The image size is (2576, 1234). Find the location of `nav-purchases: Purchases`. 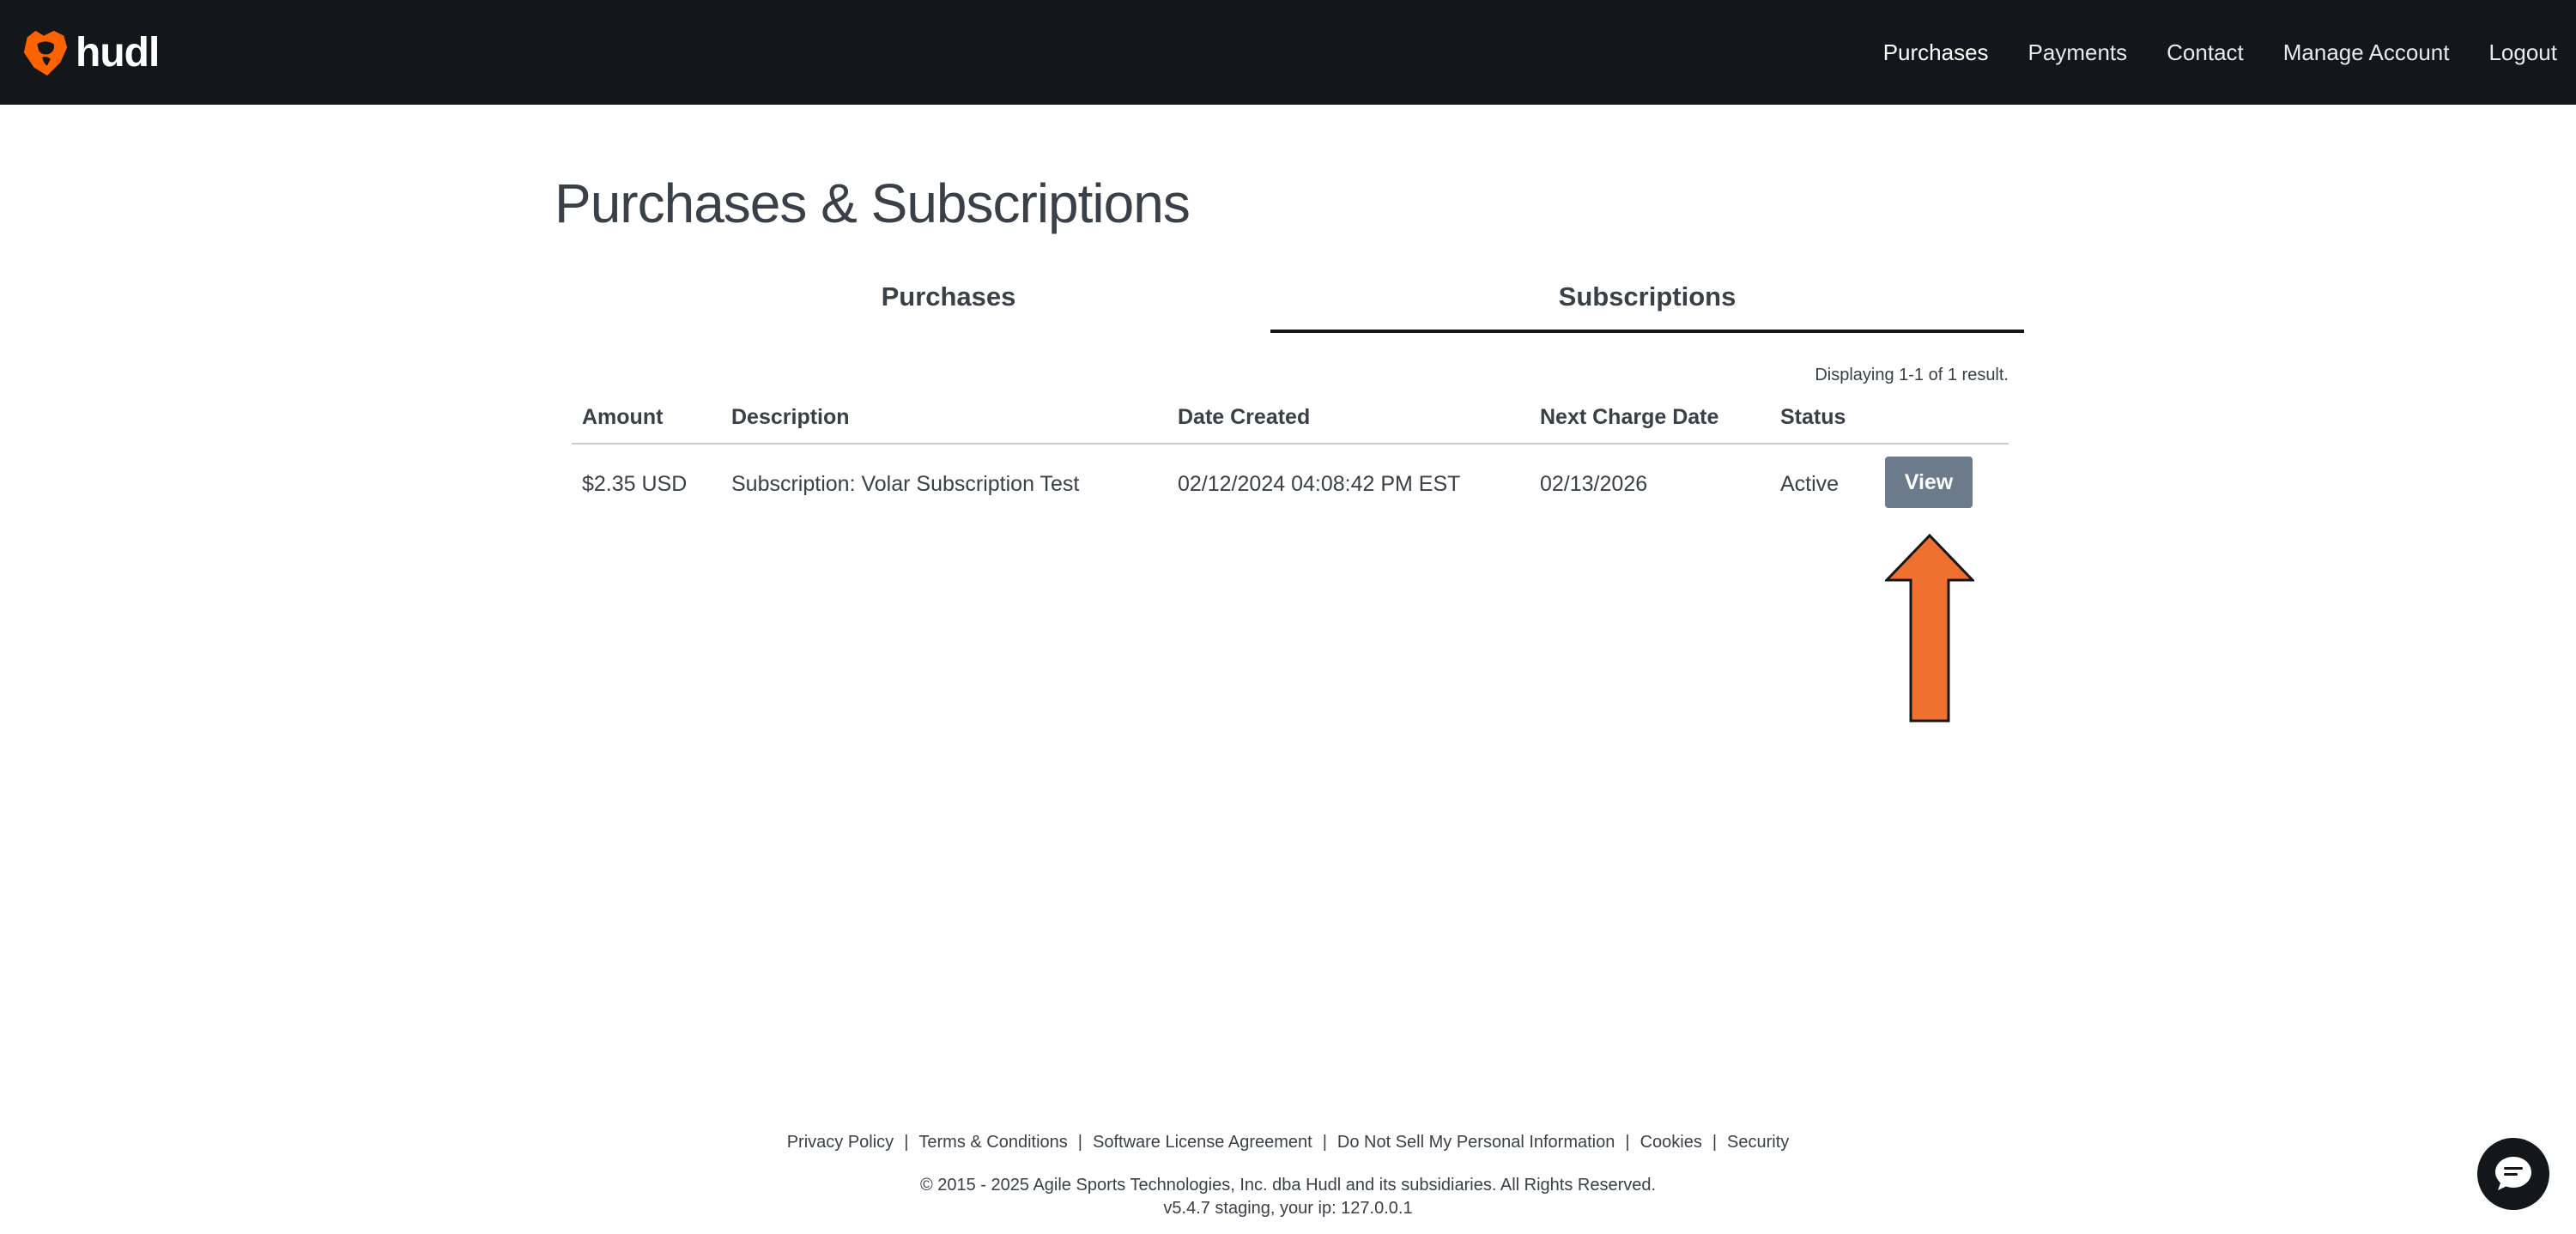

nav-purchases: Purchases is located at coordinates (1936, 53).